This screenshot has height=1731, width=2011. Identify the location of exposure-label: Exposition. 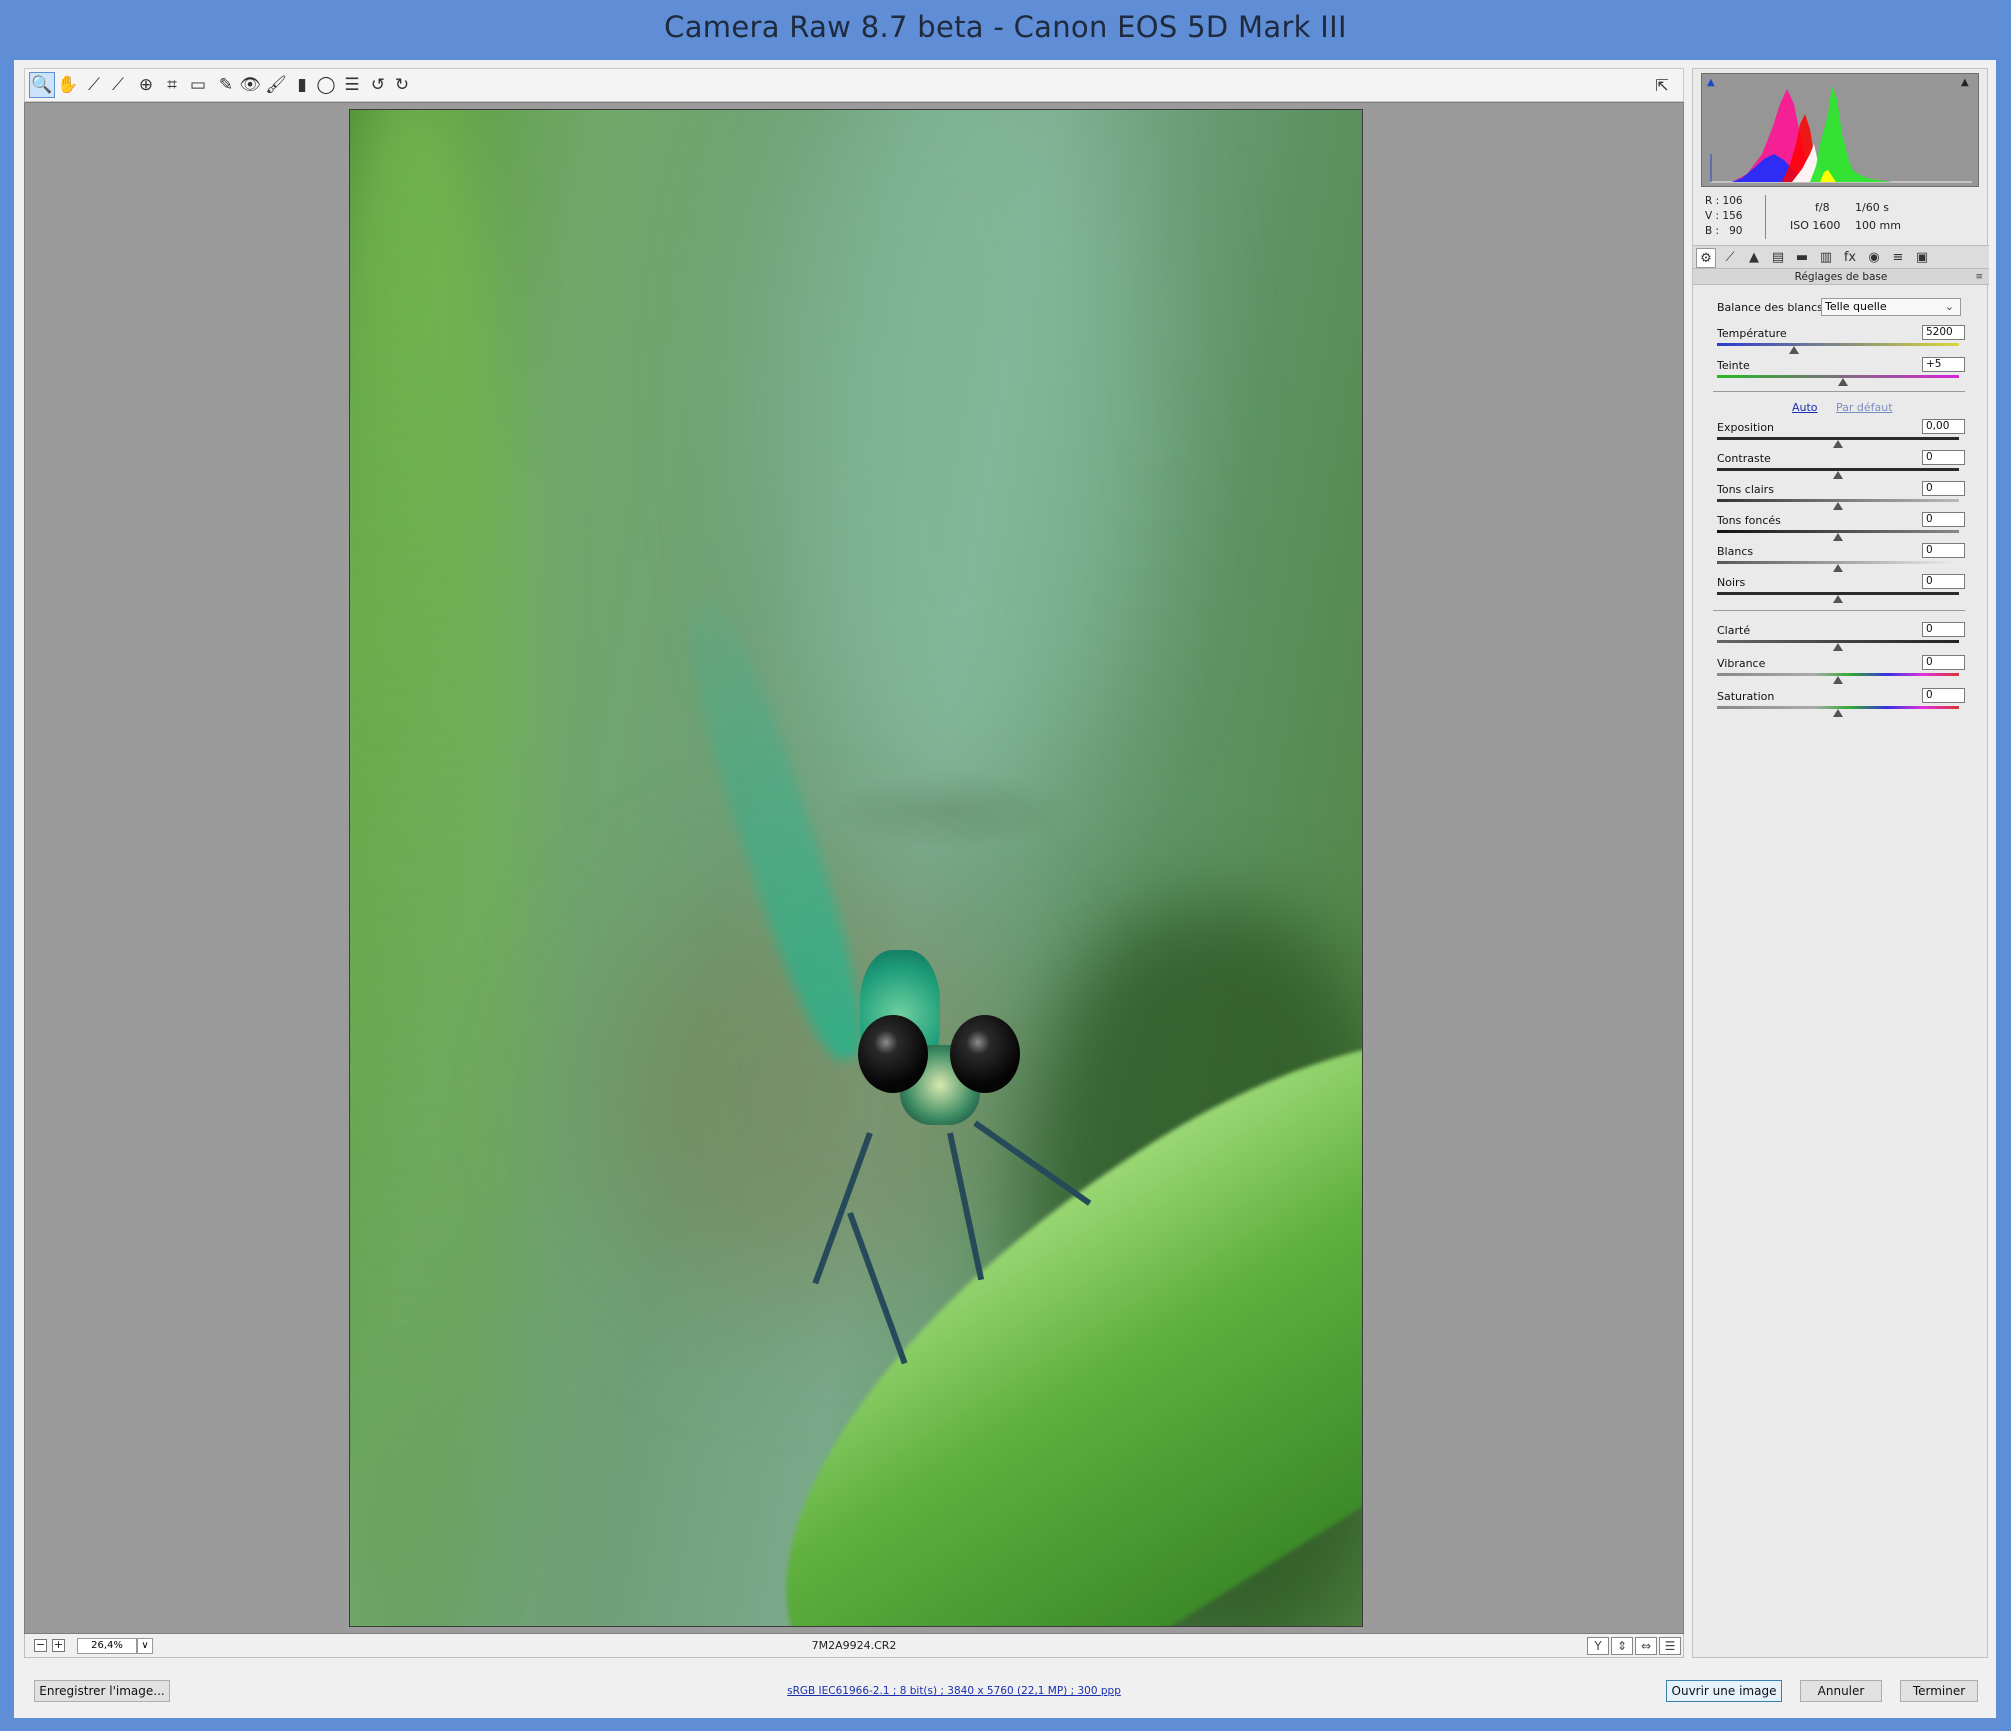
(1746, 427).